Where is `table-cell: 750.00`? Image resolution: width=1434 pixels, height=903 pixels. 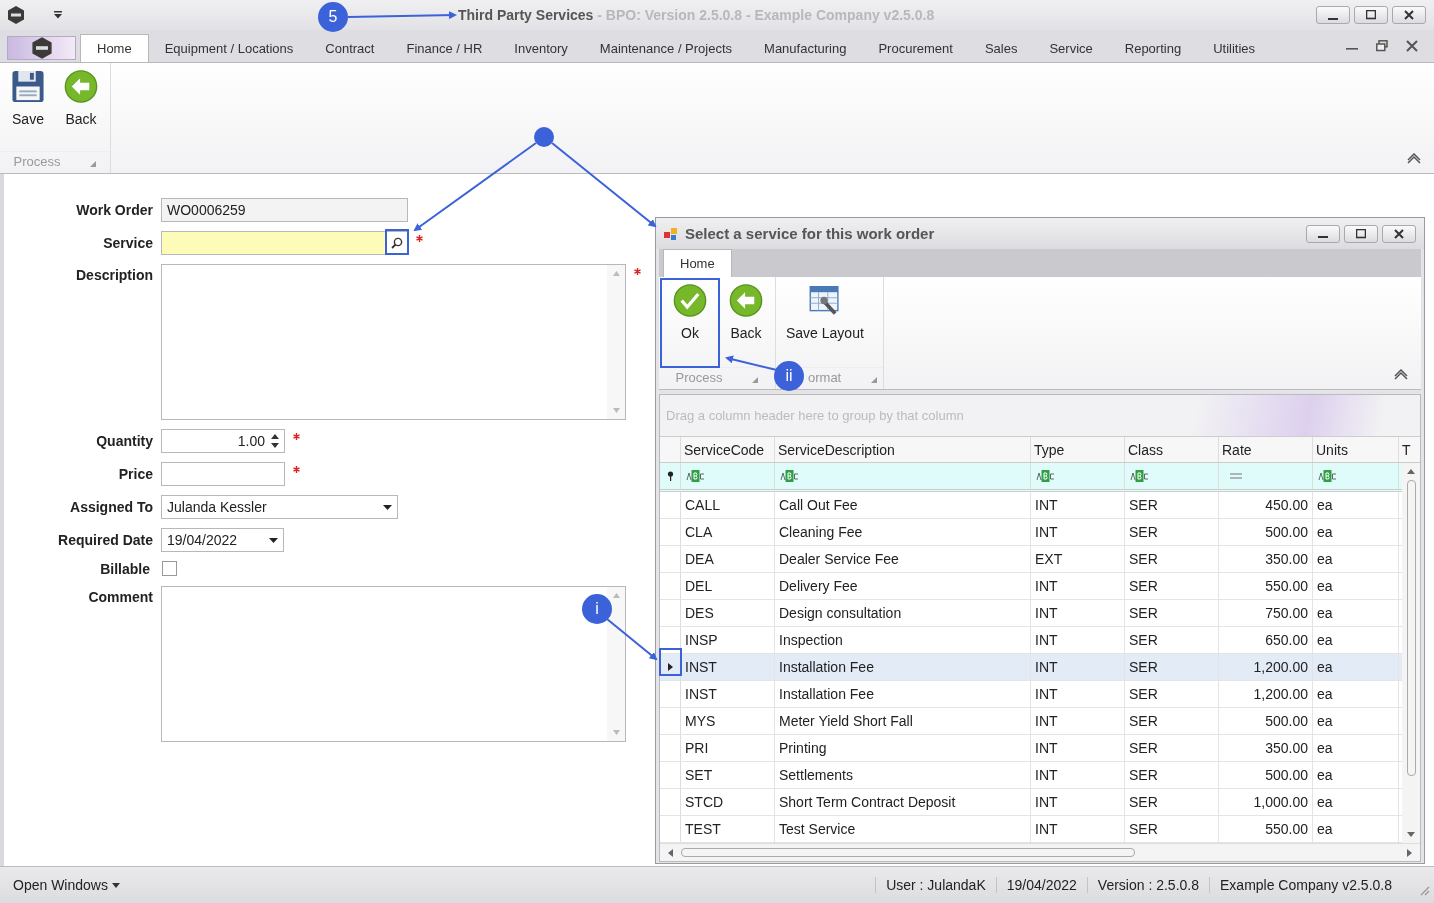
table-cell: 750.00 is located at coordinates (1266, 613).